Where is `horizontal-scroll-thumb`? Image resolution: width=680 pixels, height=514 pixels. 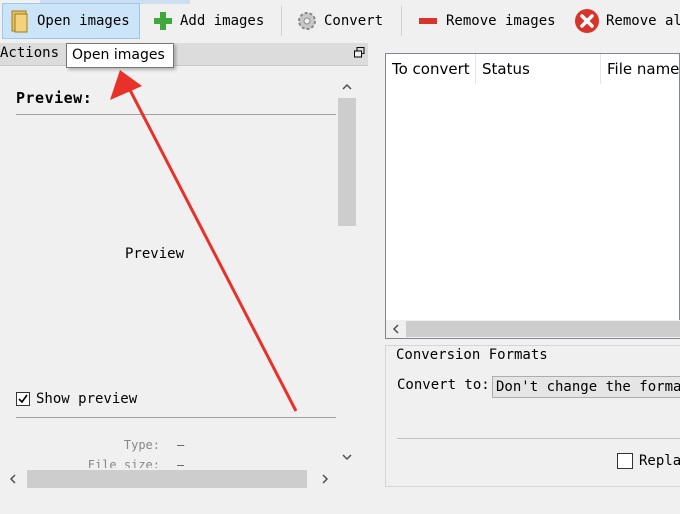 horizontal-scroll-thumb is located at coordinates (167, 479).